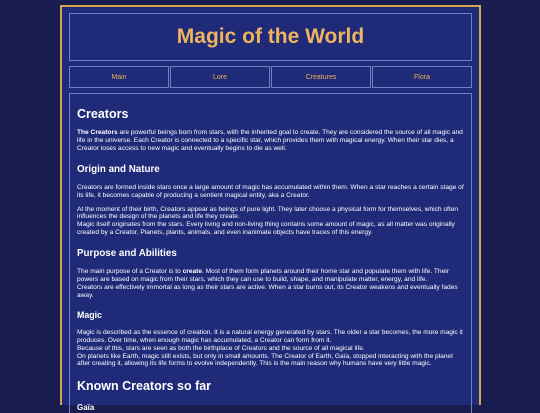  I want to click on main-nav: Main Lore Creatures Flora, so click(270, 77).